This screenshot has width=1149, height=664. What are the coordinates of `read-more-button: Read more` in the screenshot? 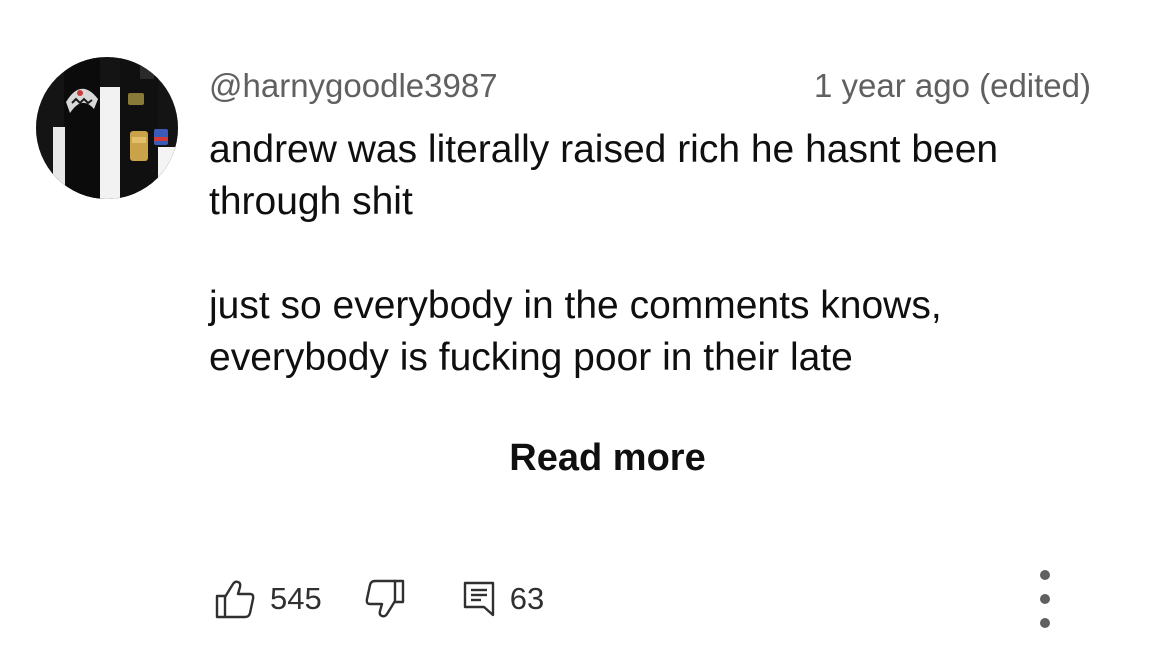 It's located at (574, 458).